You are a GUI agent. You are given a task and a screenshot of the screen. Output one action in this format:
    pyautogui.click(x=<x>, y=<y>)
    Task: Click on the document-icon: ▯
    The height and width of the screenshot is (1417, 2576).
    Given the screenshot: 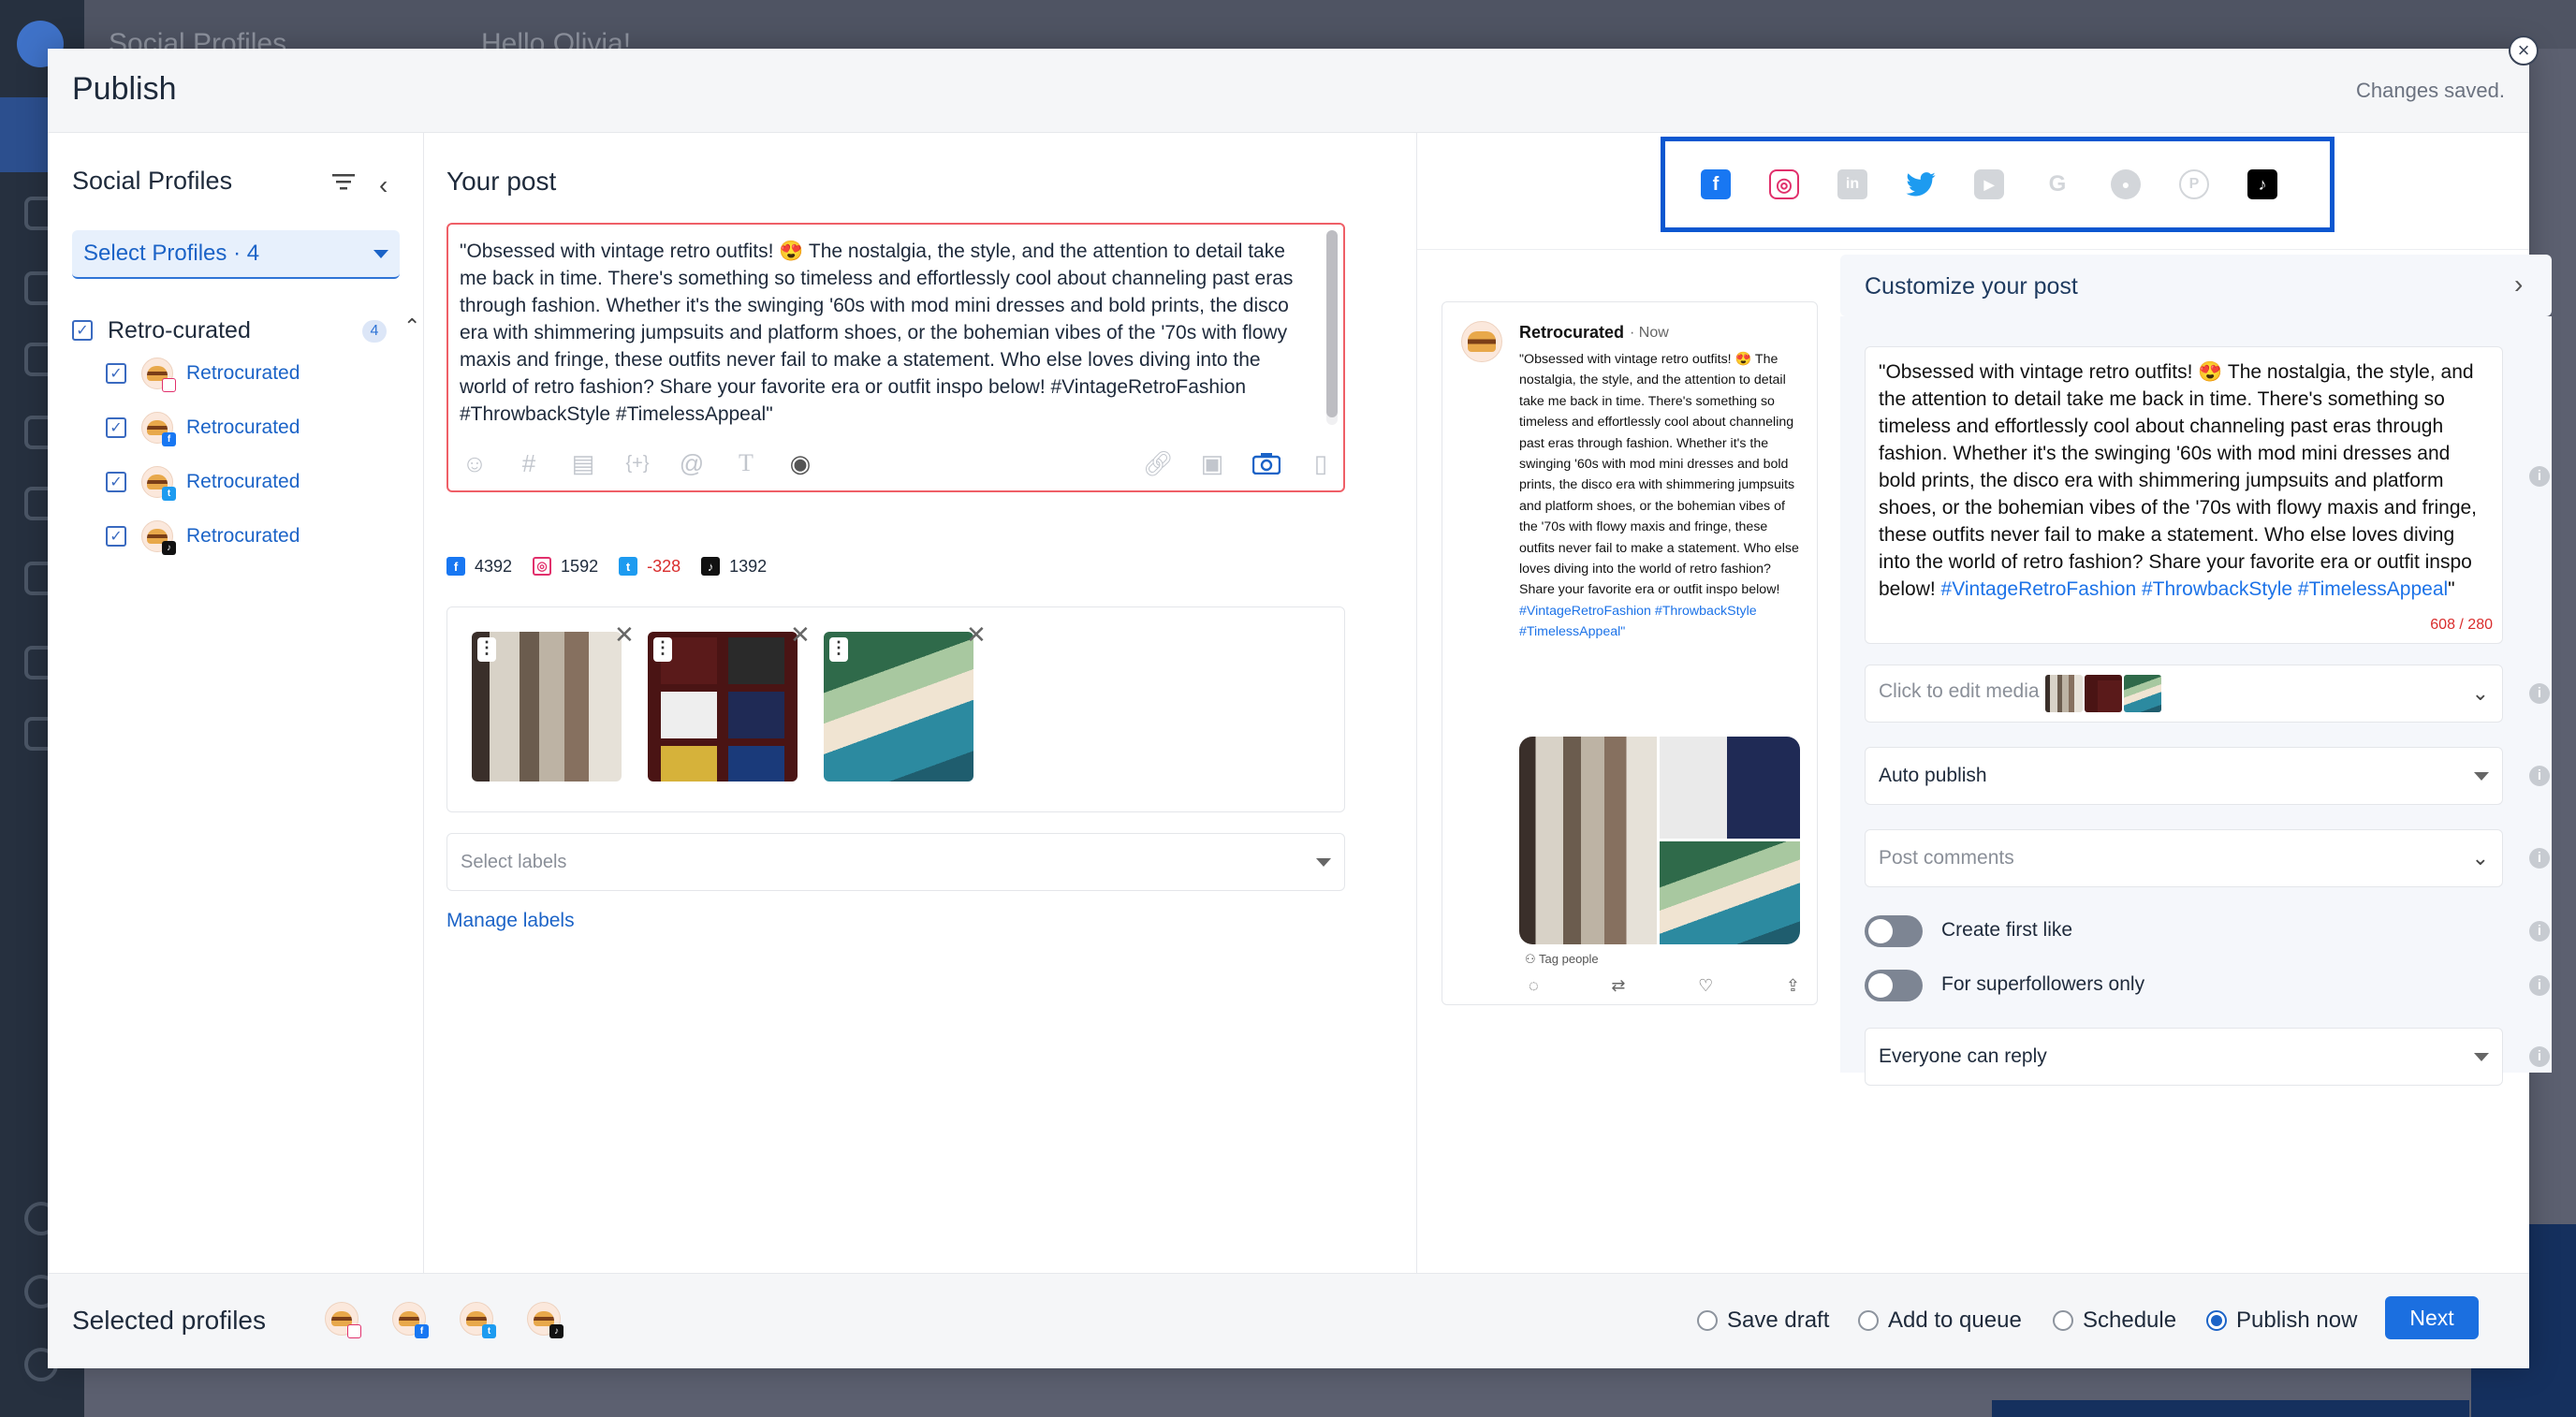 What is the action you would take?
    pyautogui.click(x=1321, y=463)
    